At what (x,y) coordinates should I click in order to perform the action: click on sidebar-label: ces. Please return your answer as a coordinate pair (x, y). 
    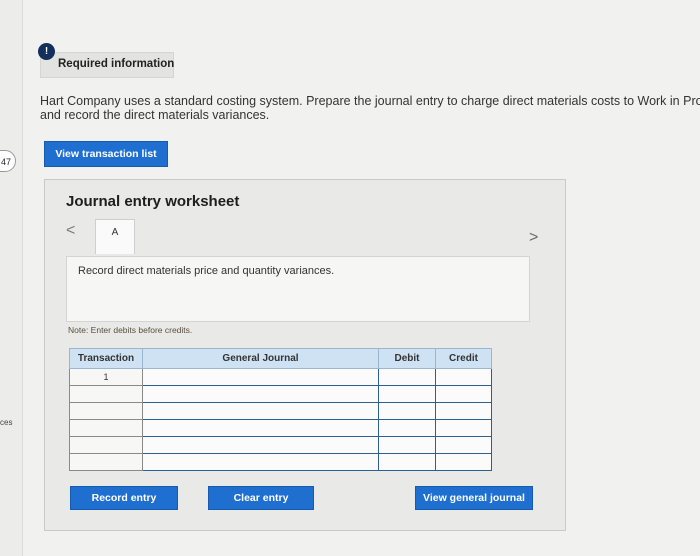
    Looking at the image, I should click on (6, 422).